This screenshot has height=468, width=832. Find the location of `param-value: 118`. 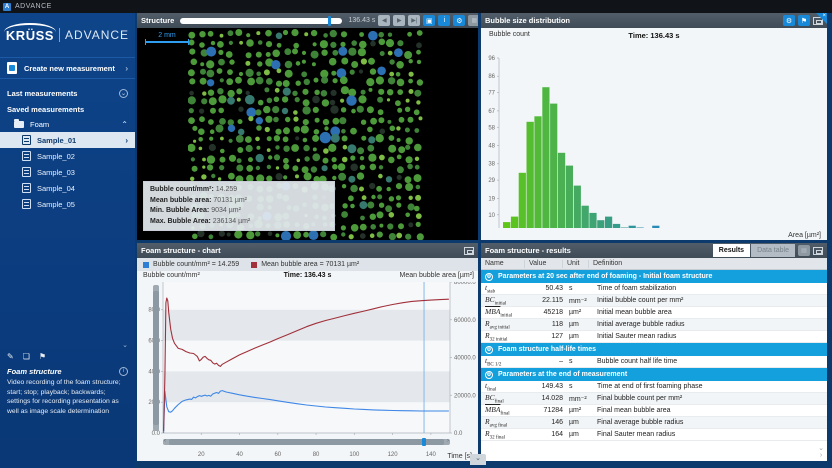

param-value: 118 is located at coordinates (557, 324).